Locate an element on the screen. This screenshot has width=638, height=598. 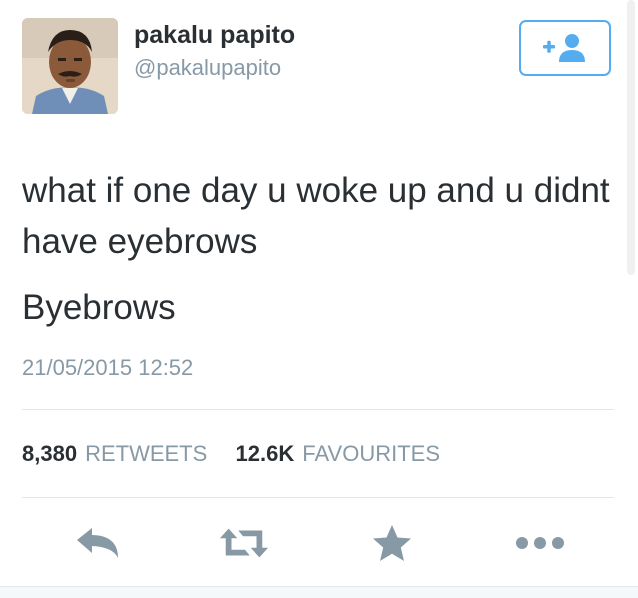
retweets-count: 8,380 is located at coordinates (50, 453).